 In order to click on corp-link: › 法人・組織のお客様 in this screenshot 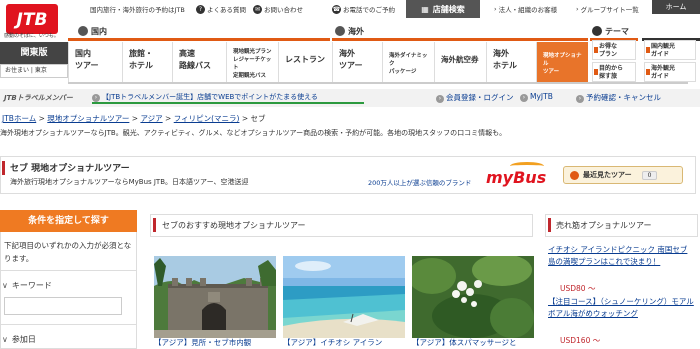, I will do `click(525, 9)`.